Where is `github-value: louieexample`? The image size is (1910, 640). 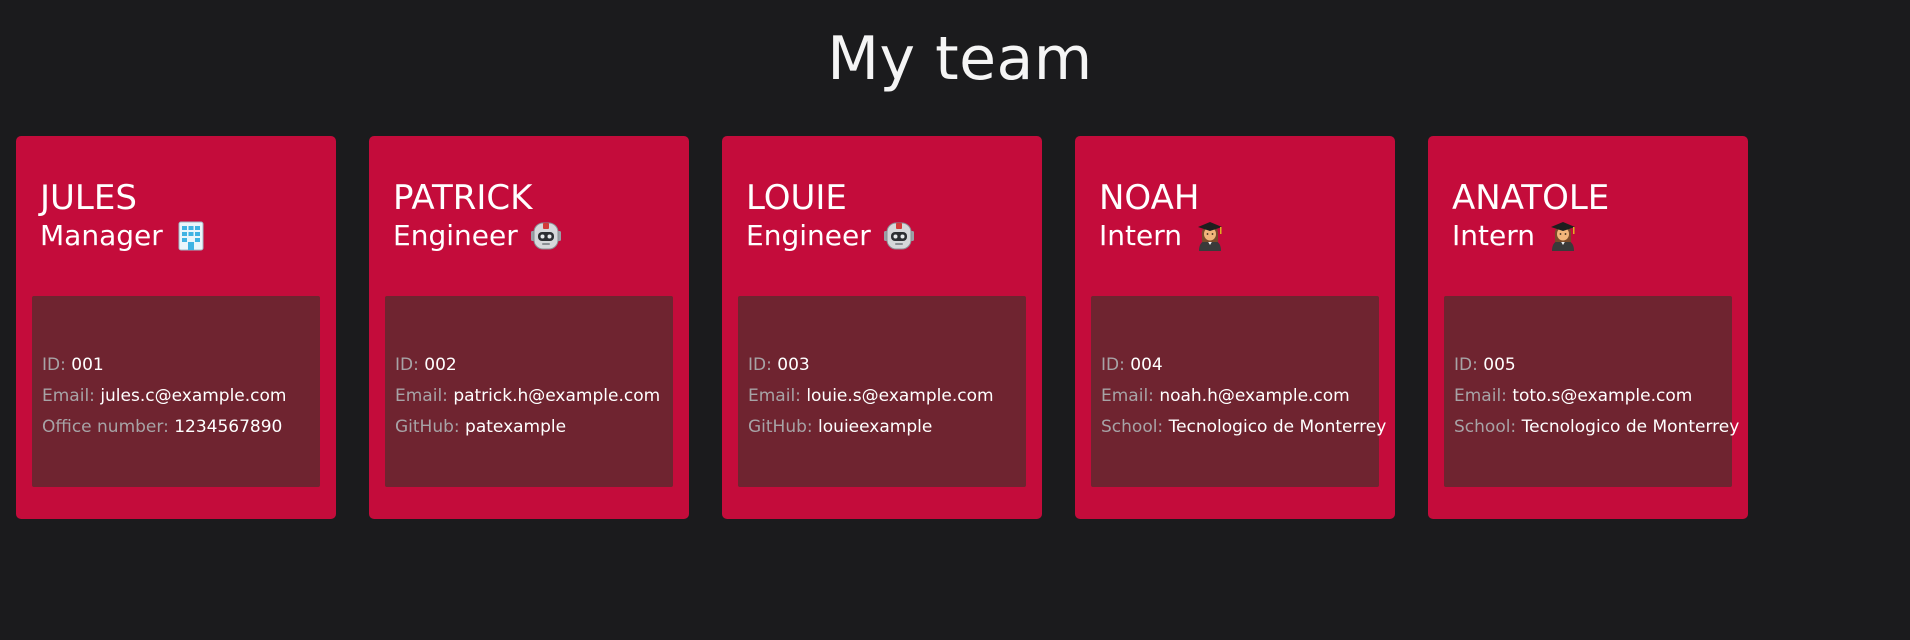 github-value: louieexample is located at coordinates (875, 427).